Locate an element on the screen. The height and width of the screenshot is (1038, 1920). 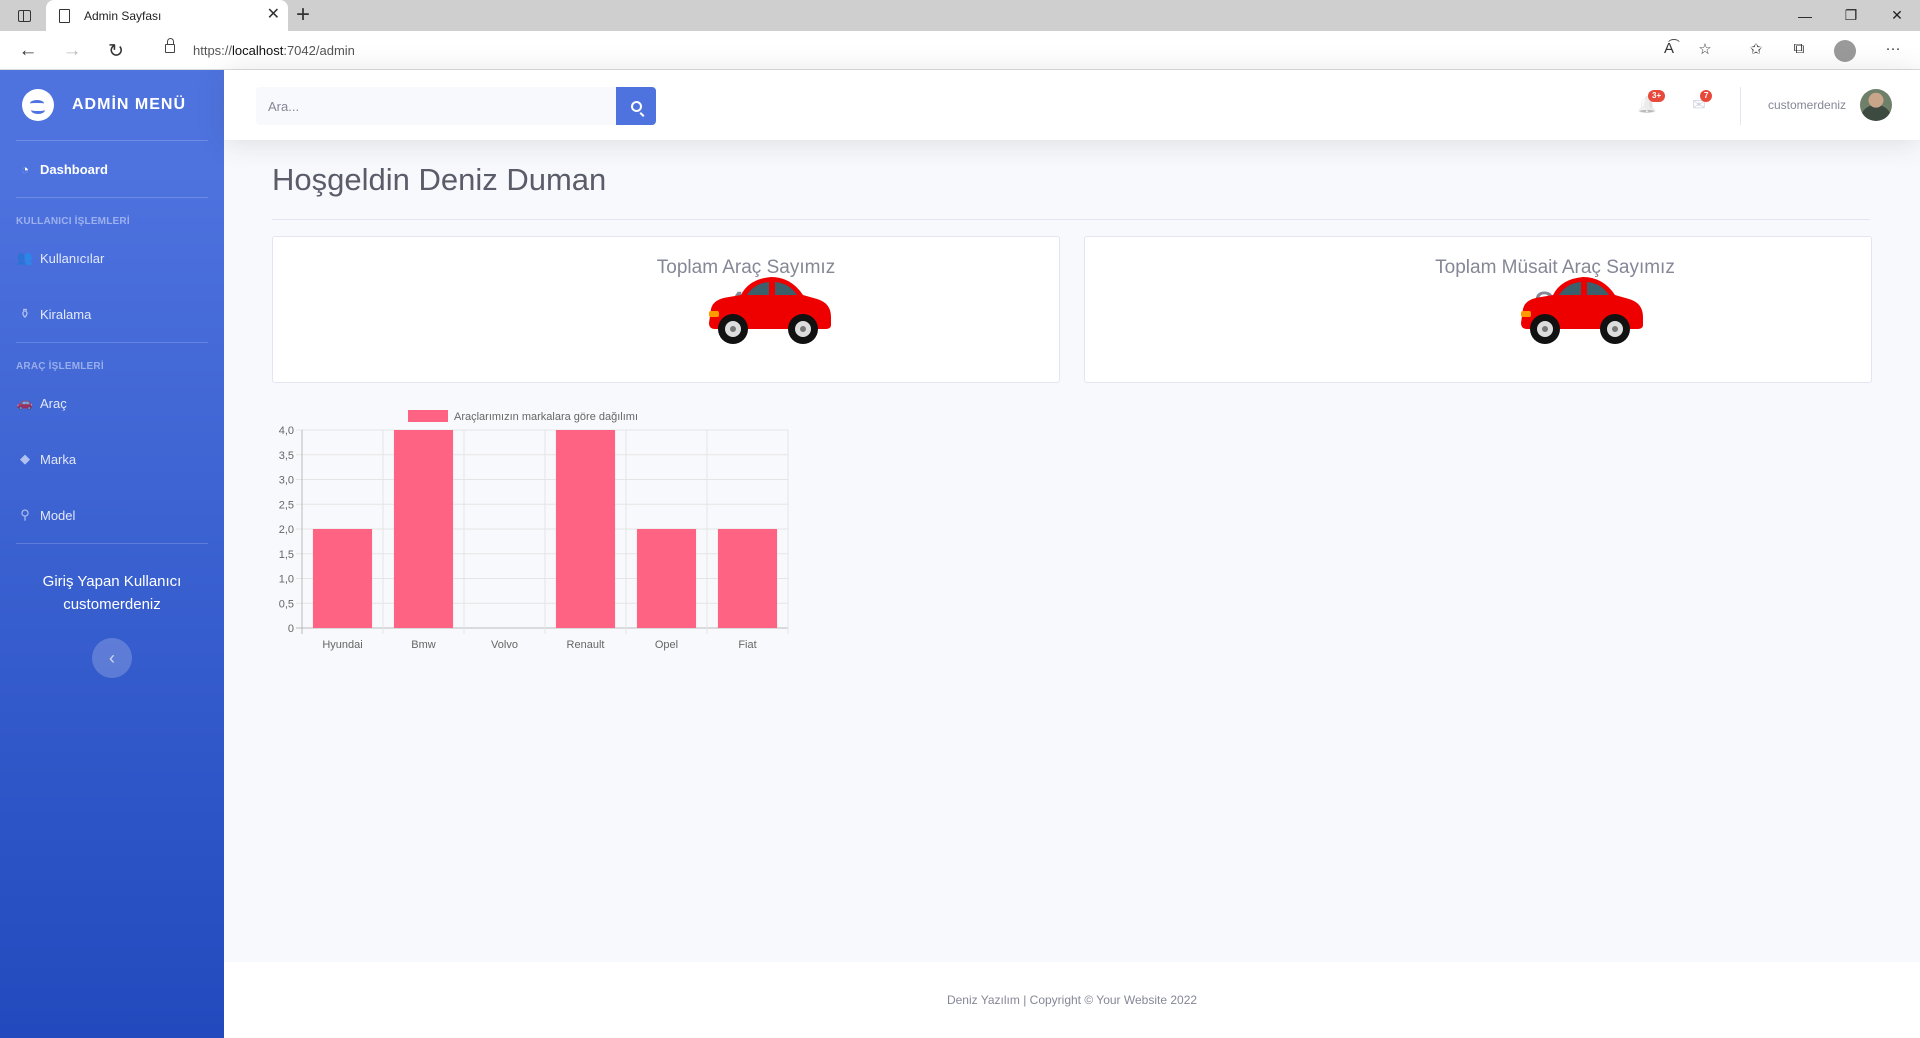
sidebar-item-label: Model is located at coordinates (58, 515).